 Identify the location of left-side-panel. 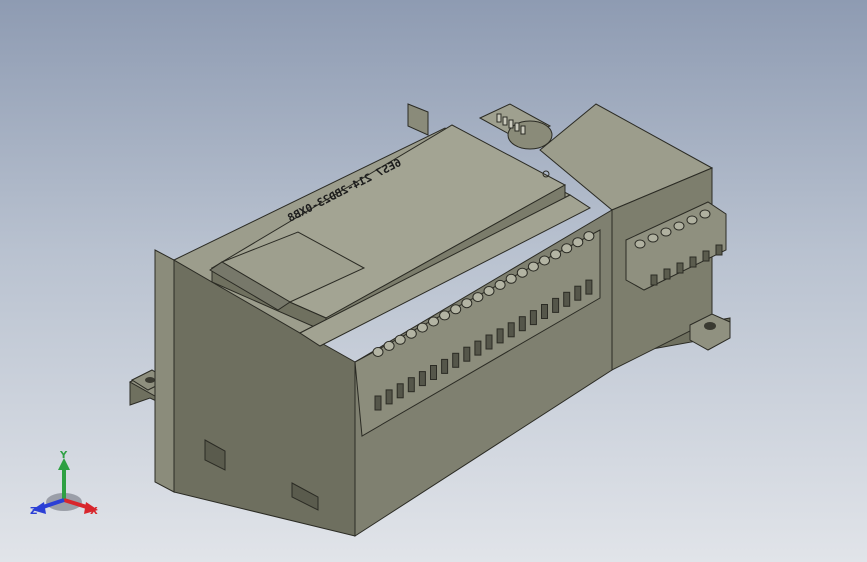
(164, 371).